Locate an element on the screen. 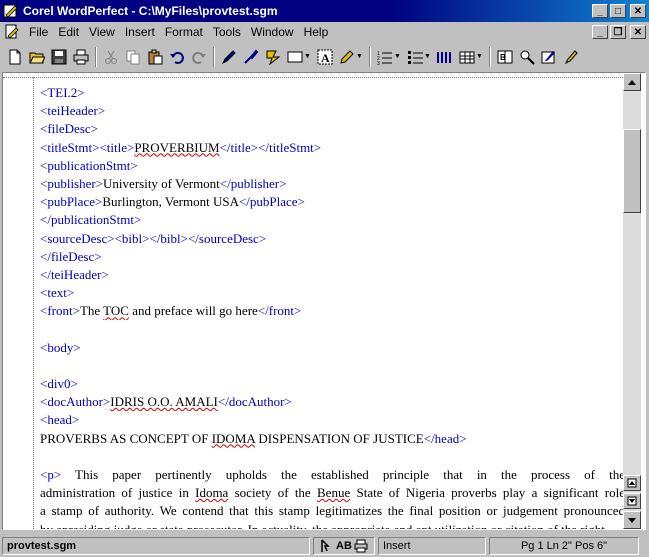  menu-insert: Insert is located at coordinates (140, 32).